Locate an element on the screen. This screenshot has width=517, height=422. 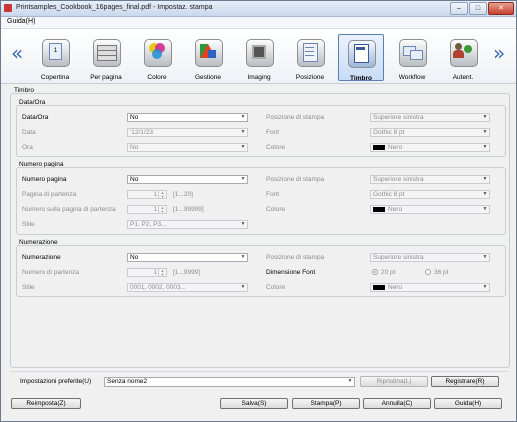
close-button: ✕ is located at coordinates (501, 8).